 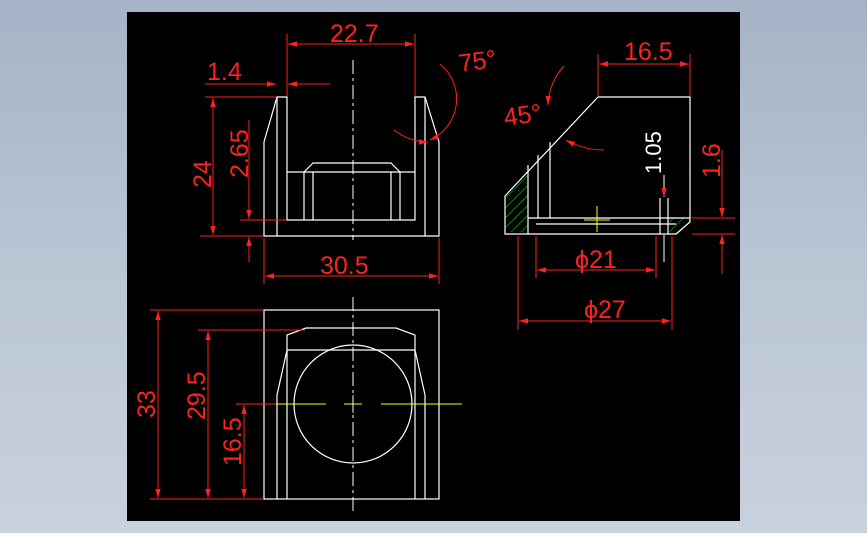 What do you see at coordinates (224, 72) in the screenshot?
I see `dim-front-left-step: 1.4` at bounding box center [224, 72].